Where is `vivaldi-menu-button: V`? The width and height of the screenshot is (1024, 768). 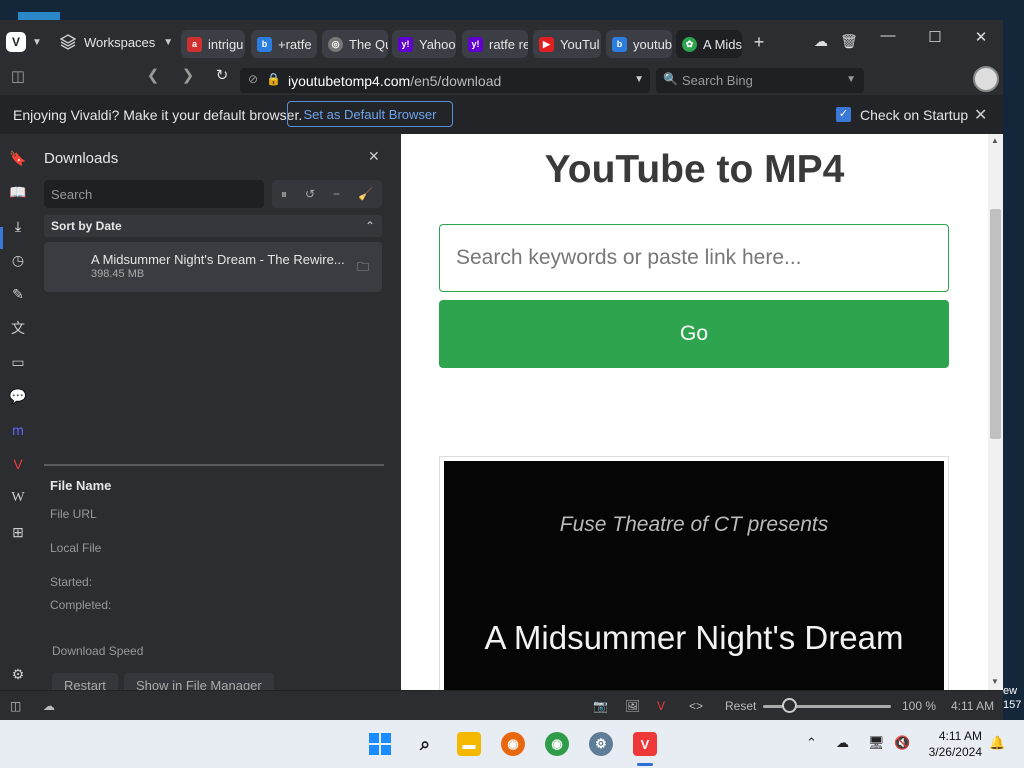 vivaldi-menu-button: V is located at coordinates (16, 42).